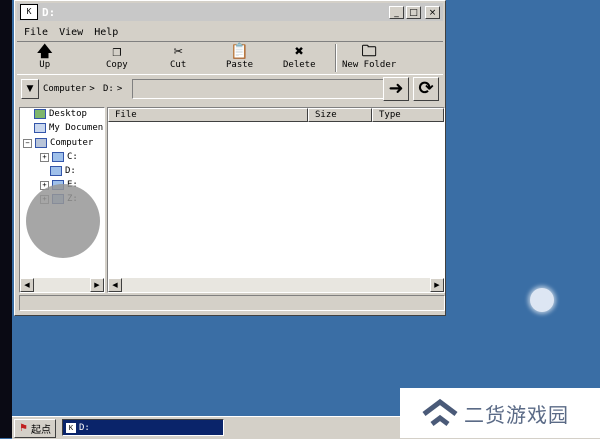  I want to click on tree-horizontal-scrollbar: ◀ ▶, so click(62, 285).